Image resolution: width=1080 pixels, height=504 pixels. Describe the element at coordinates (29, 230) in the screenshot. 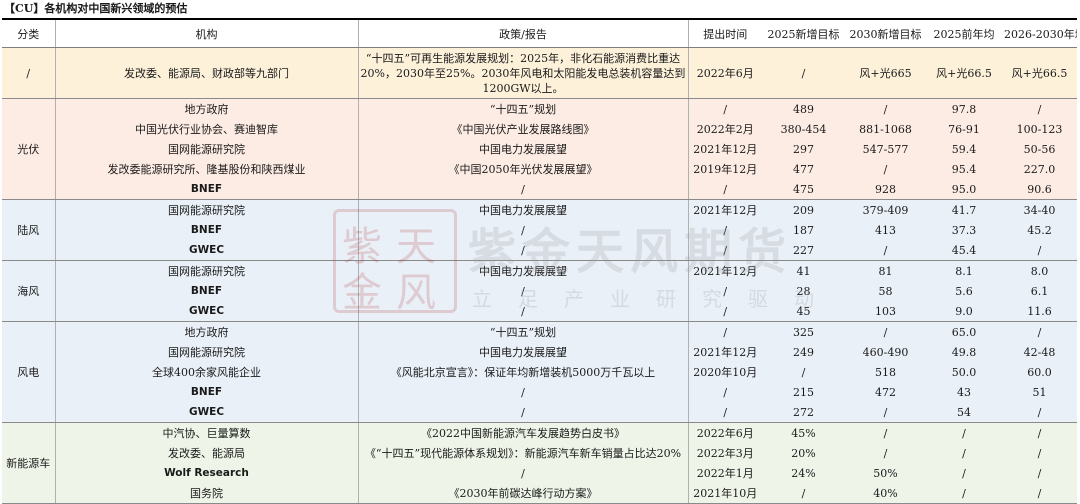

I see `category-cell: 陆风` at that location.